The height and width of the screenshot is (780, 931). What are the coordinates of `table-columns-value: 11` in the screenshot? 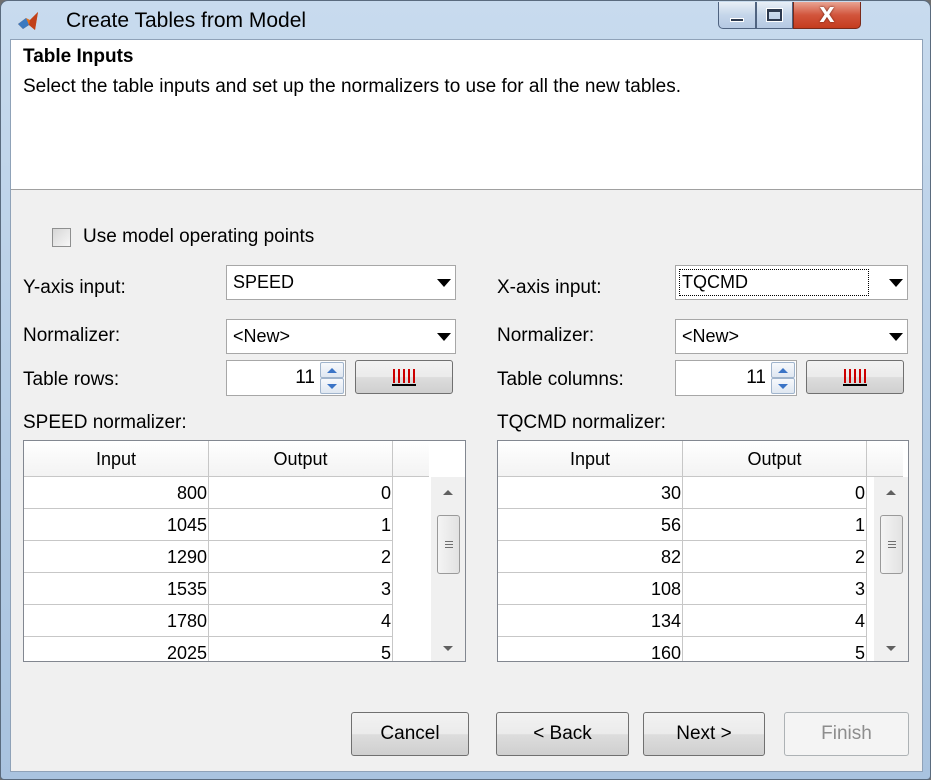 It's located at (756, 377).